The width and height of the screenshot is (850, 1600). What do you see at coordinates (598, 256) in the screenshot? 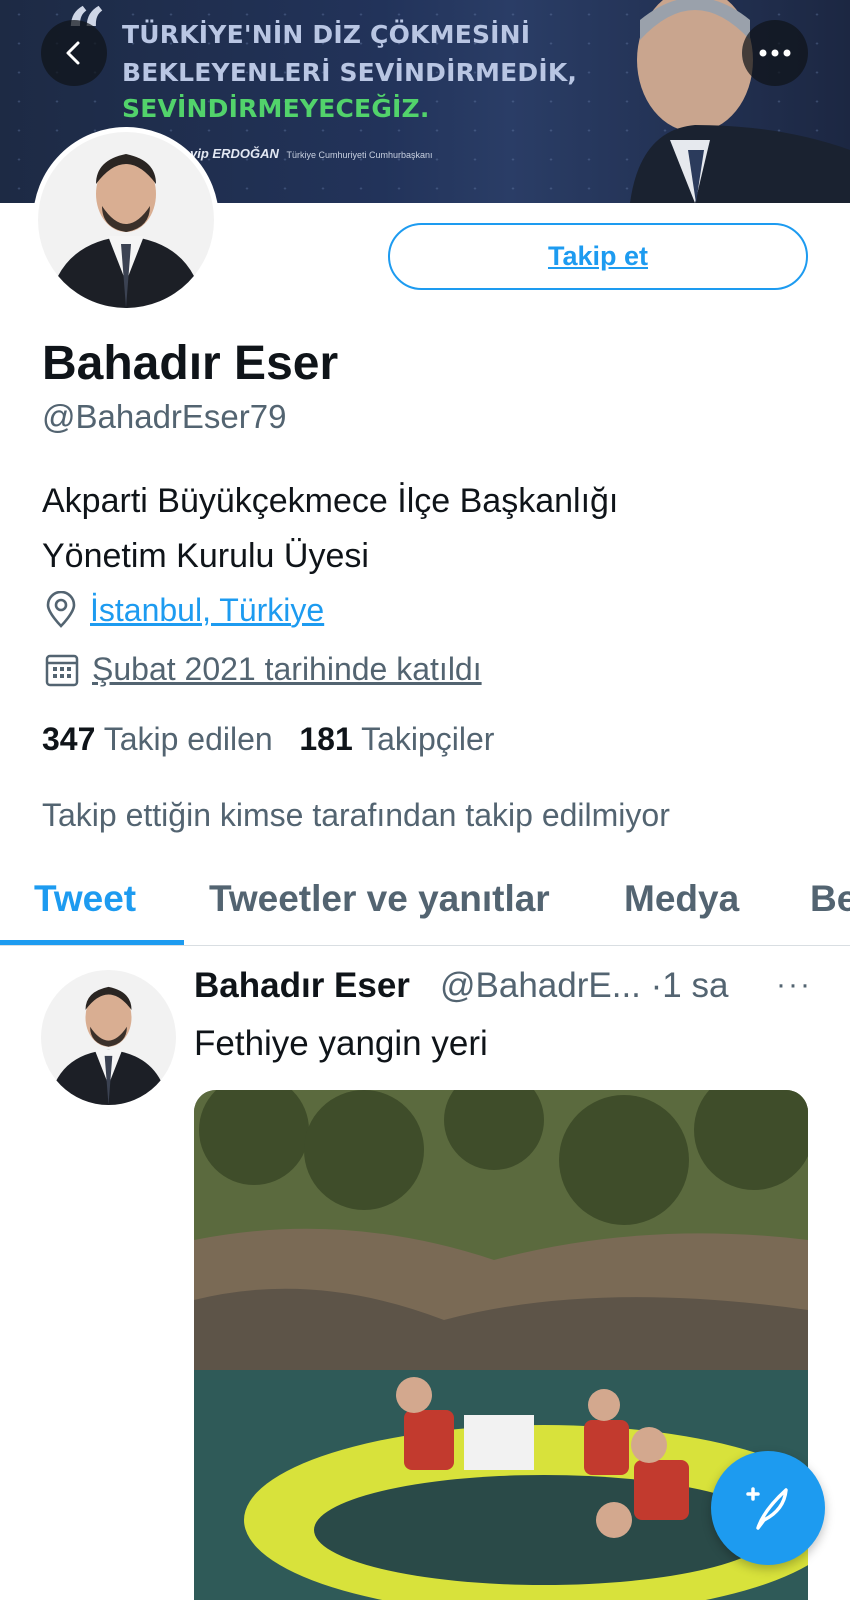
I see `follow-button: Takip et` at bounding box center [598, 256].